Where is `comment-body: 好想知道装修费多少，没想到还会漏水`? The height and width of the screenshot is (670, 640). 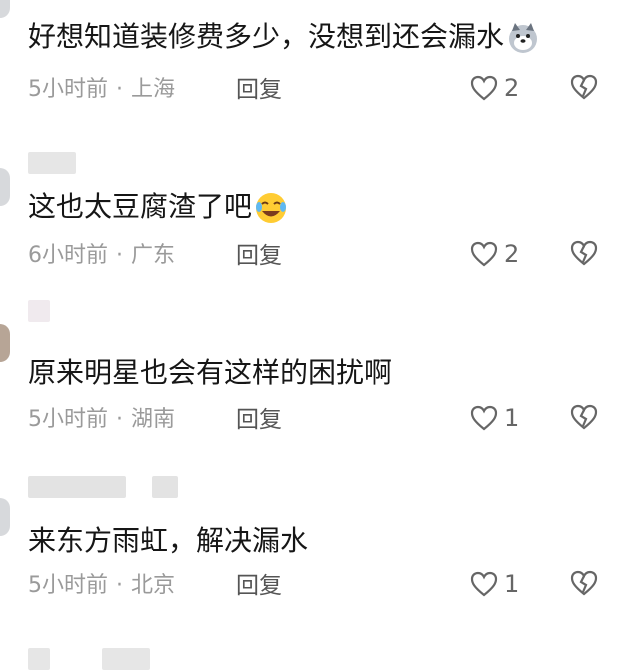
comment-body: 好想知道装修费多少，没想到还会漏水 is located at coordinates (266, 36).